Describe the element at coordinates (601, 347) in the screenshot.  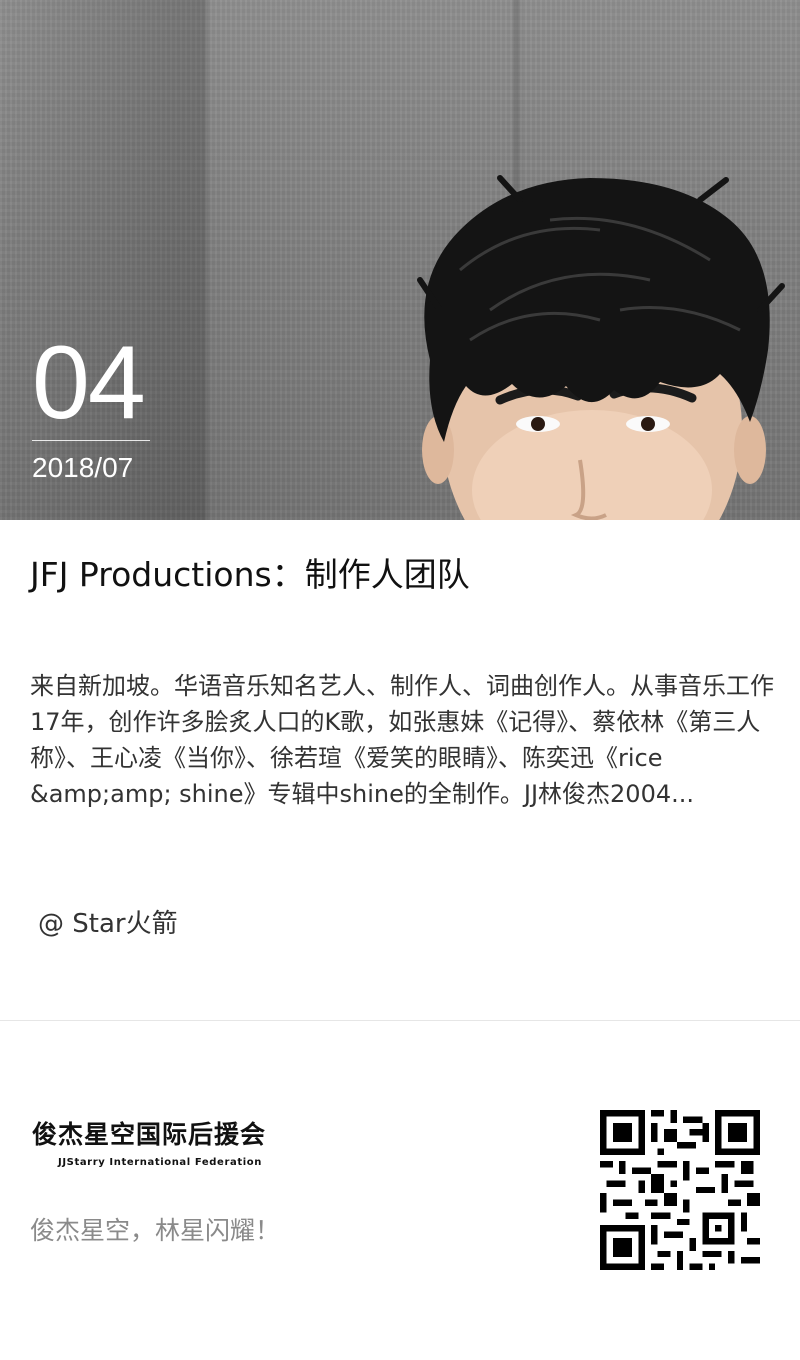
I see `portrait-image` at that location.